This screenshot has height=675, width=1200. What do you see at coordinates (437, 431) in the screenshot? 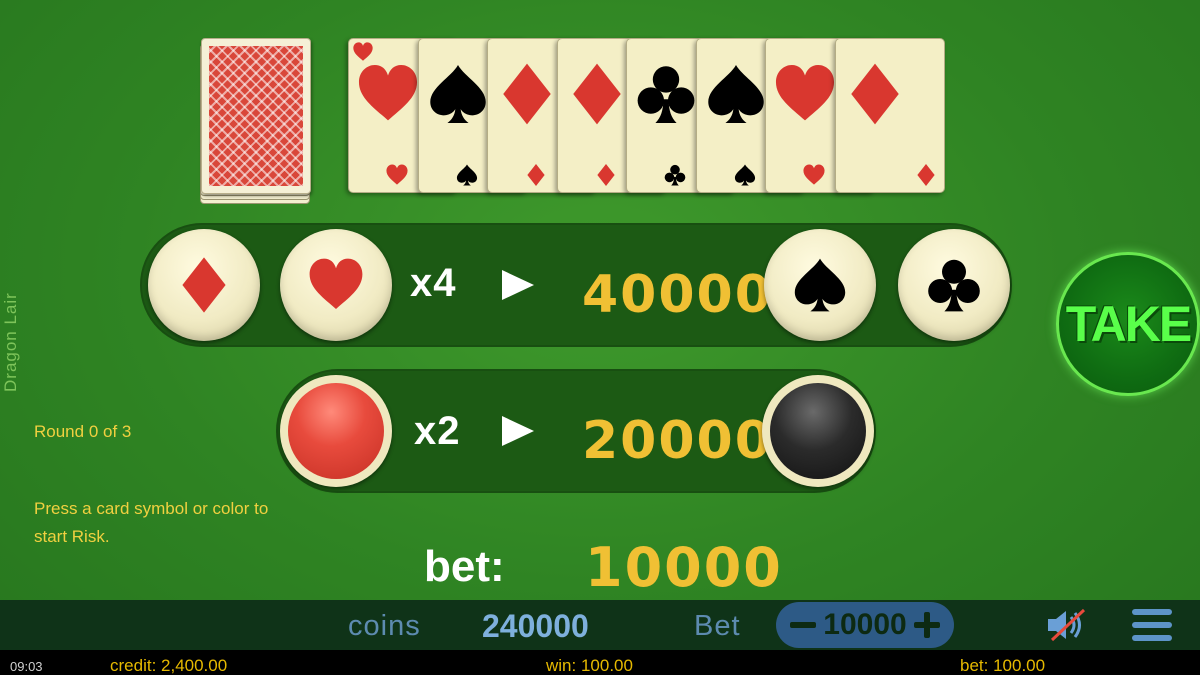
I see `color-multiplier: x2` at bounding box center [437, 431].